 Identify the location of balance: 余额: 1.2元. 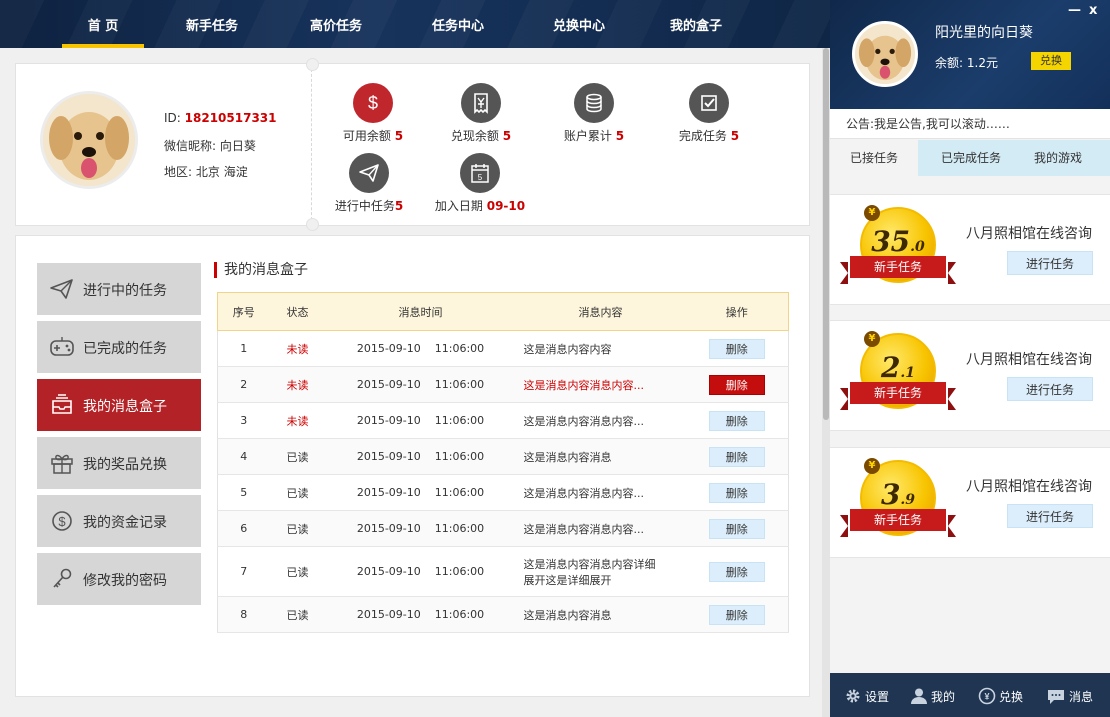
(966, 63).